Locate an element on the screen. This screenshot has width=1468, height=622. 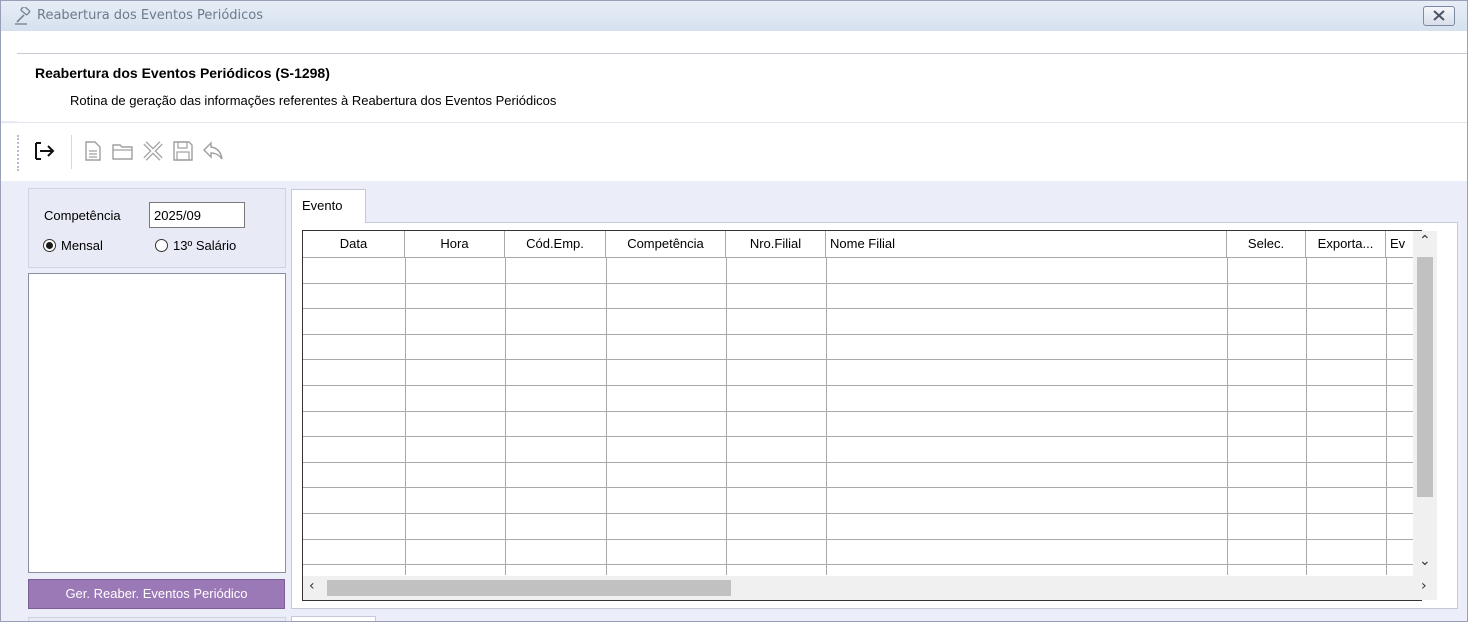
horizontal-scroll-thumb is located at coordinates (529, 588).